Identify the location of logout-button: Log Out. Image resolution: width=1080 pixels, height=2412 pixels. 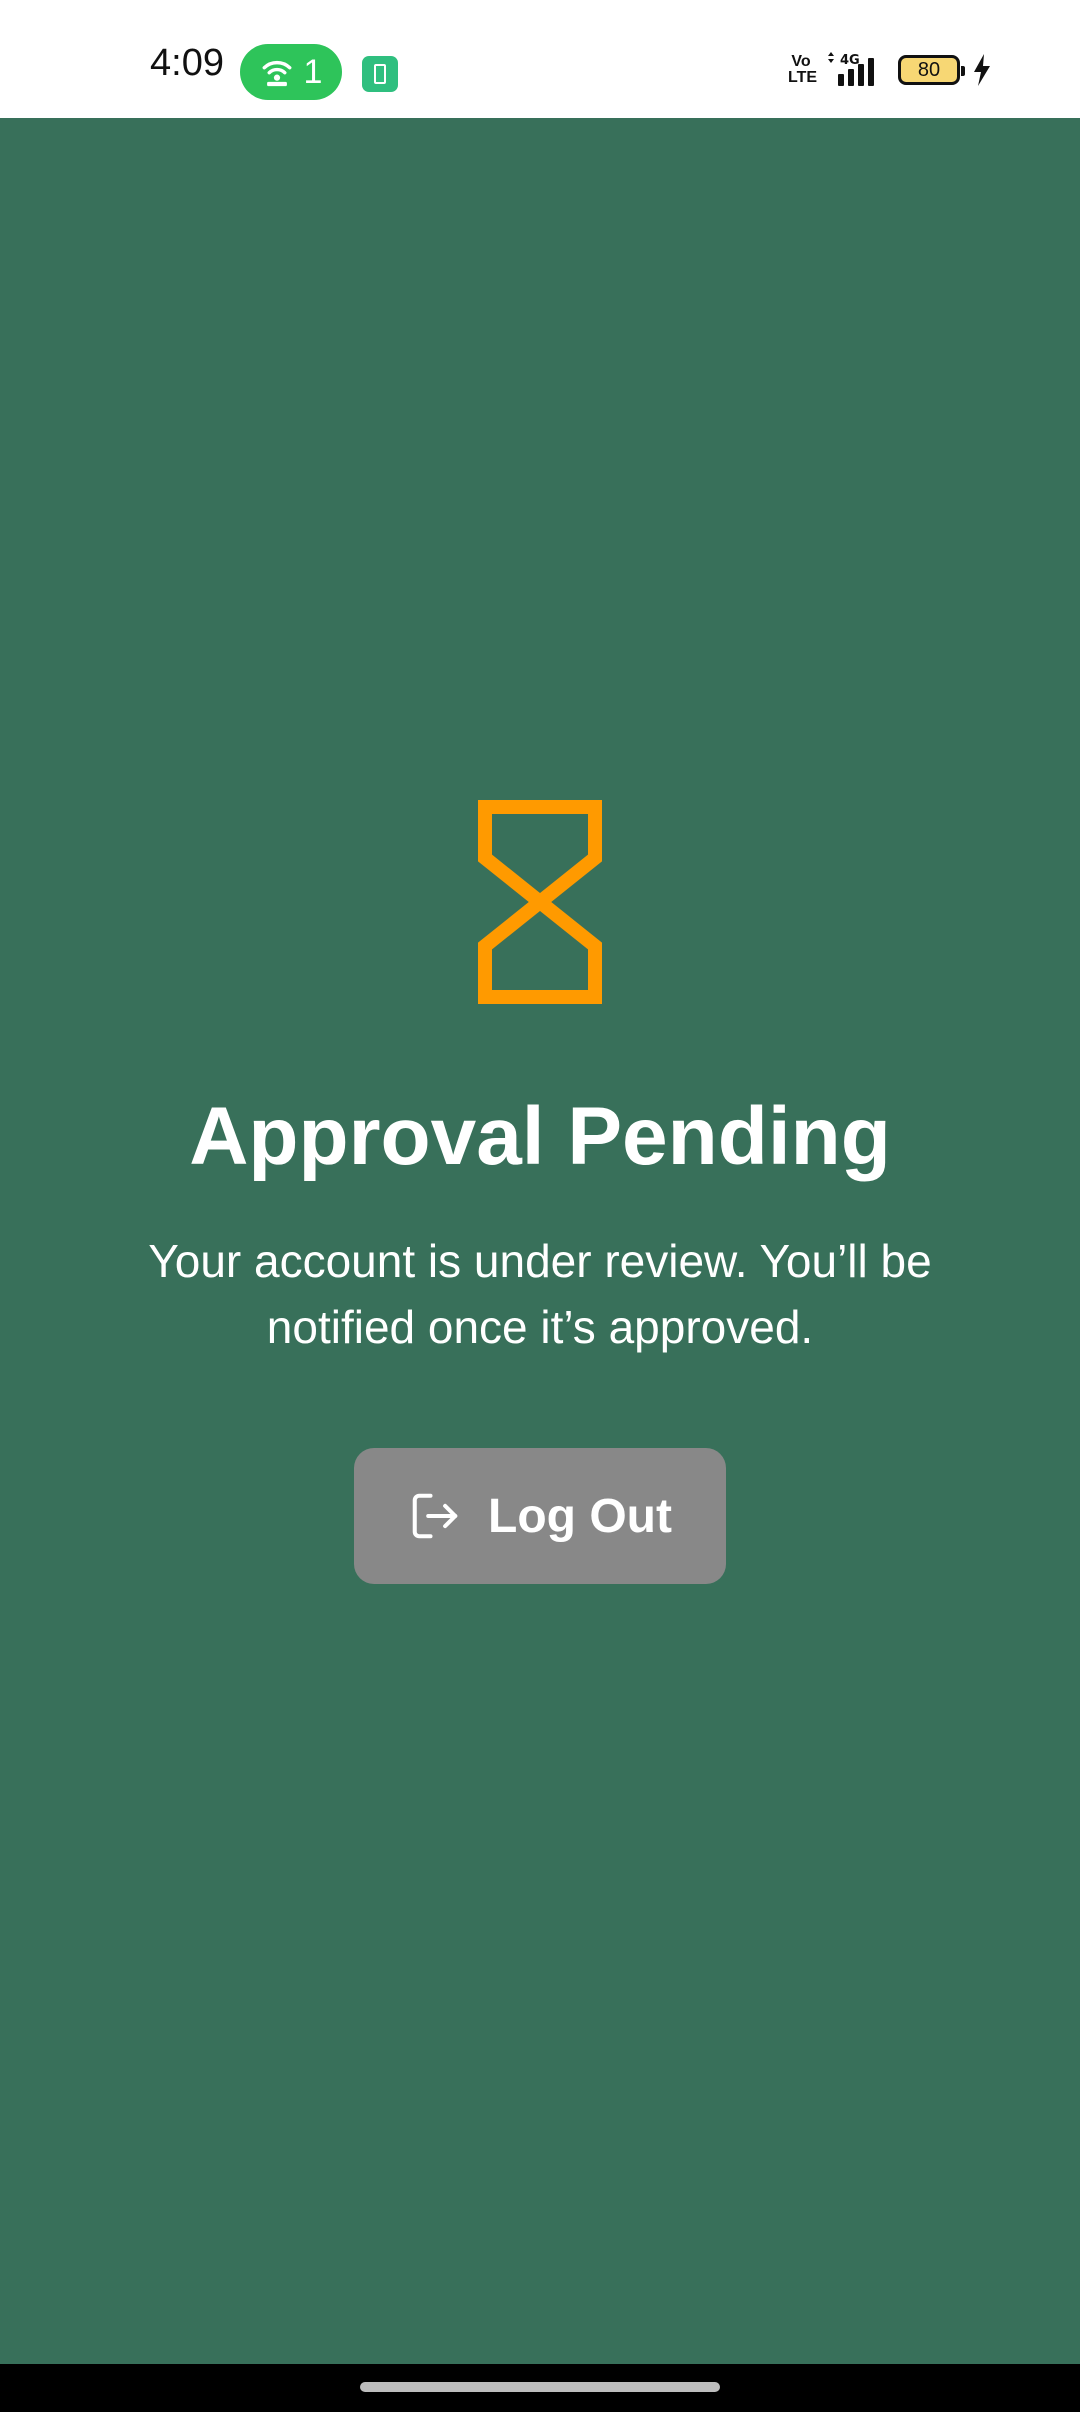
(540, 1516).